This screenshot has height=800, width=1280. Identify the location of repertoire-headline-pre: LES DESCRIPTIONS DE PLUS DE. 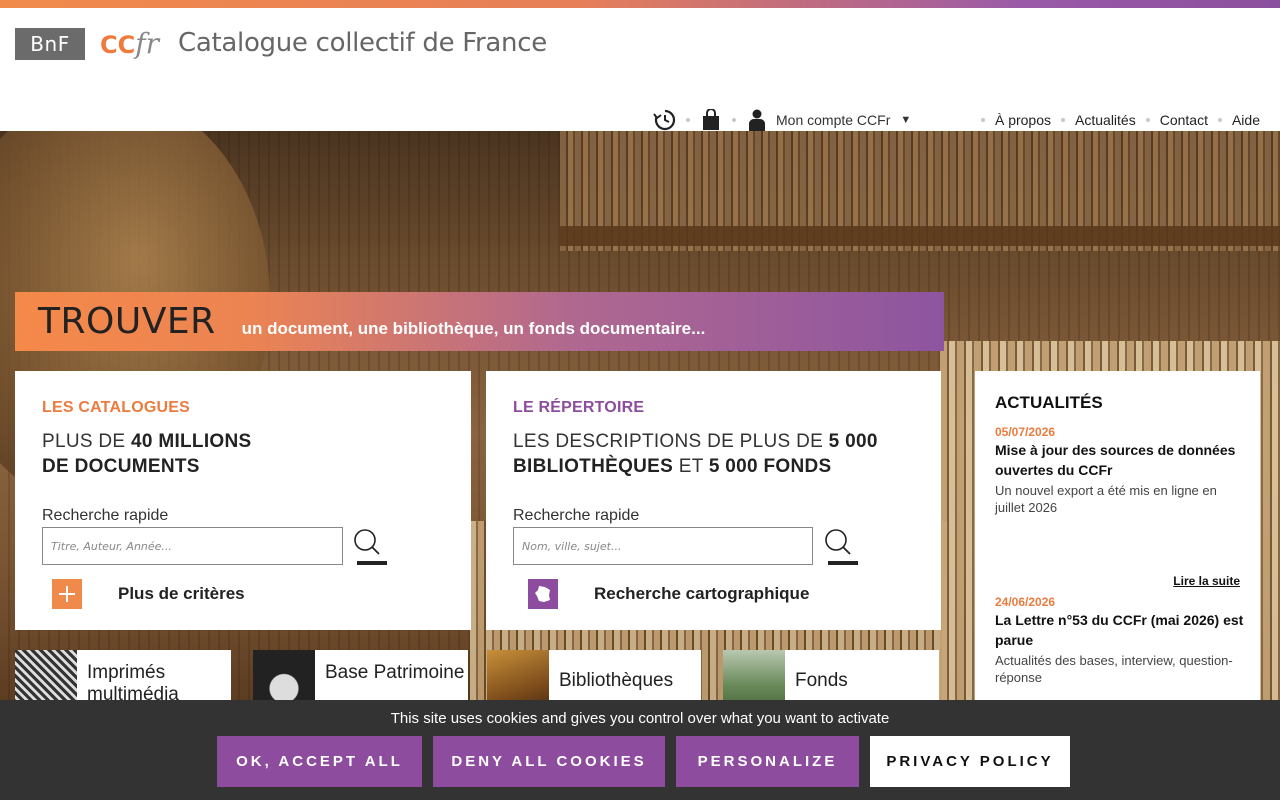
(671, 441).